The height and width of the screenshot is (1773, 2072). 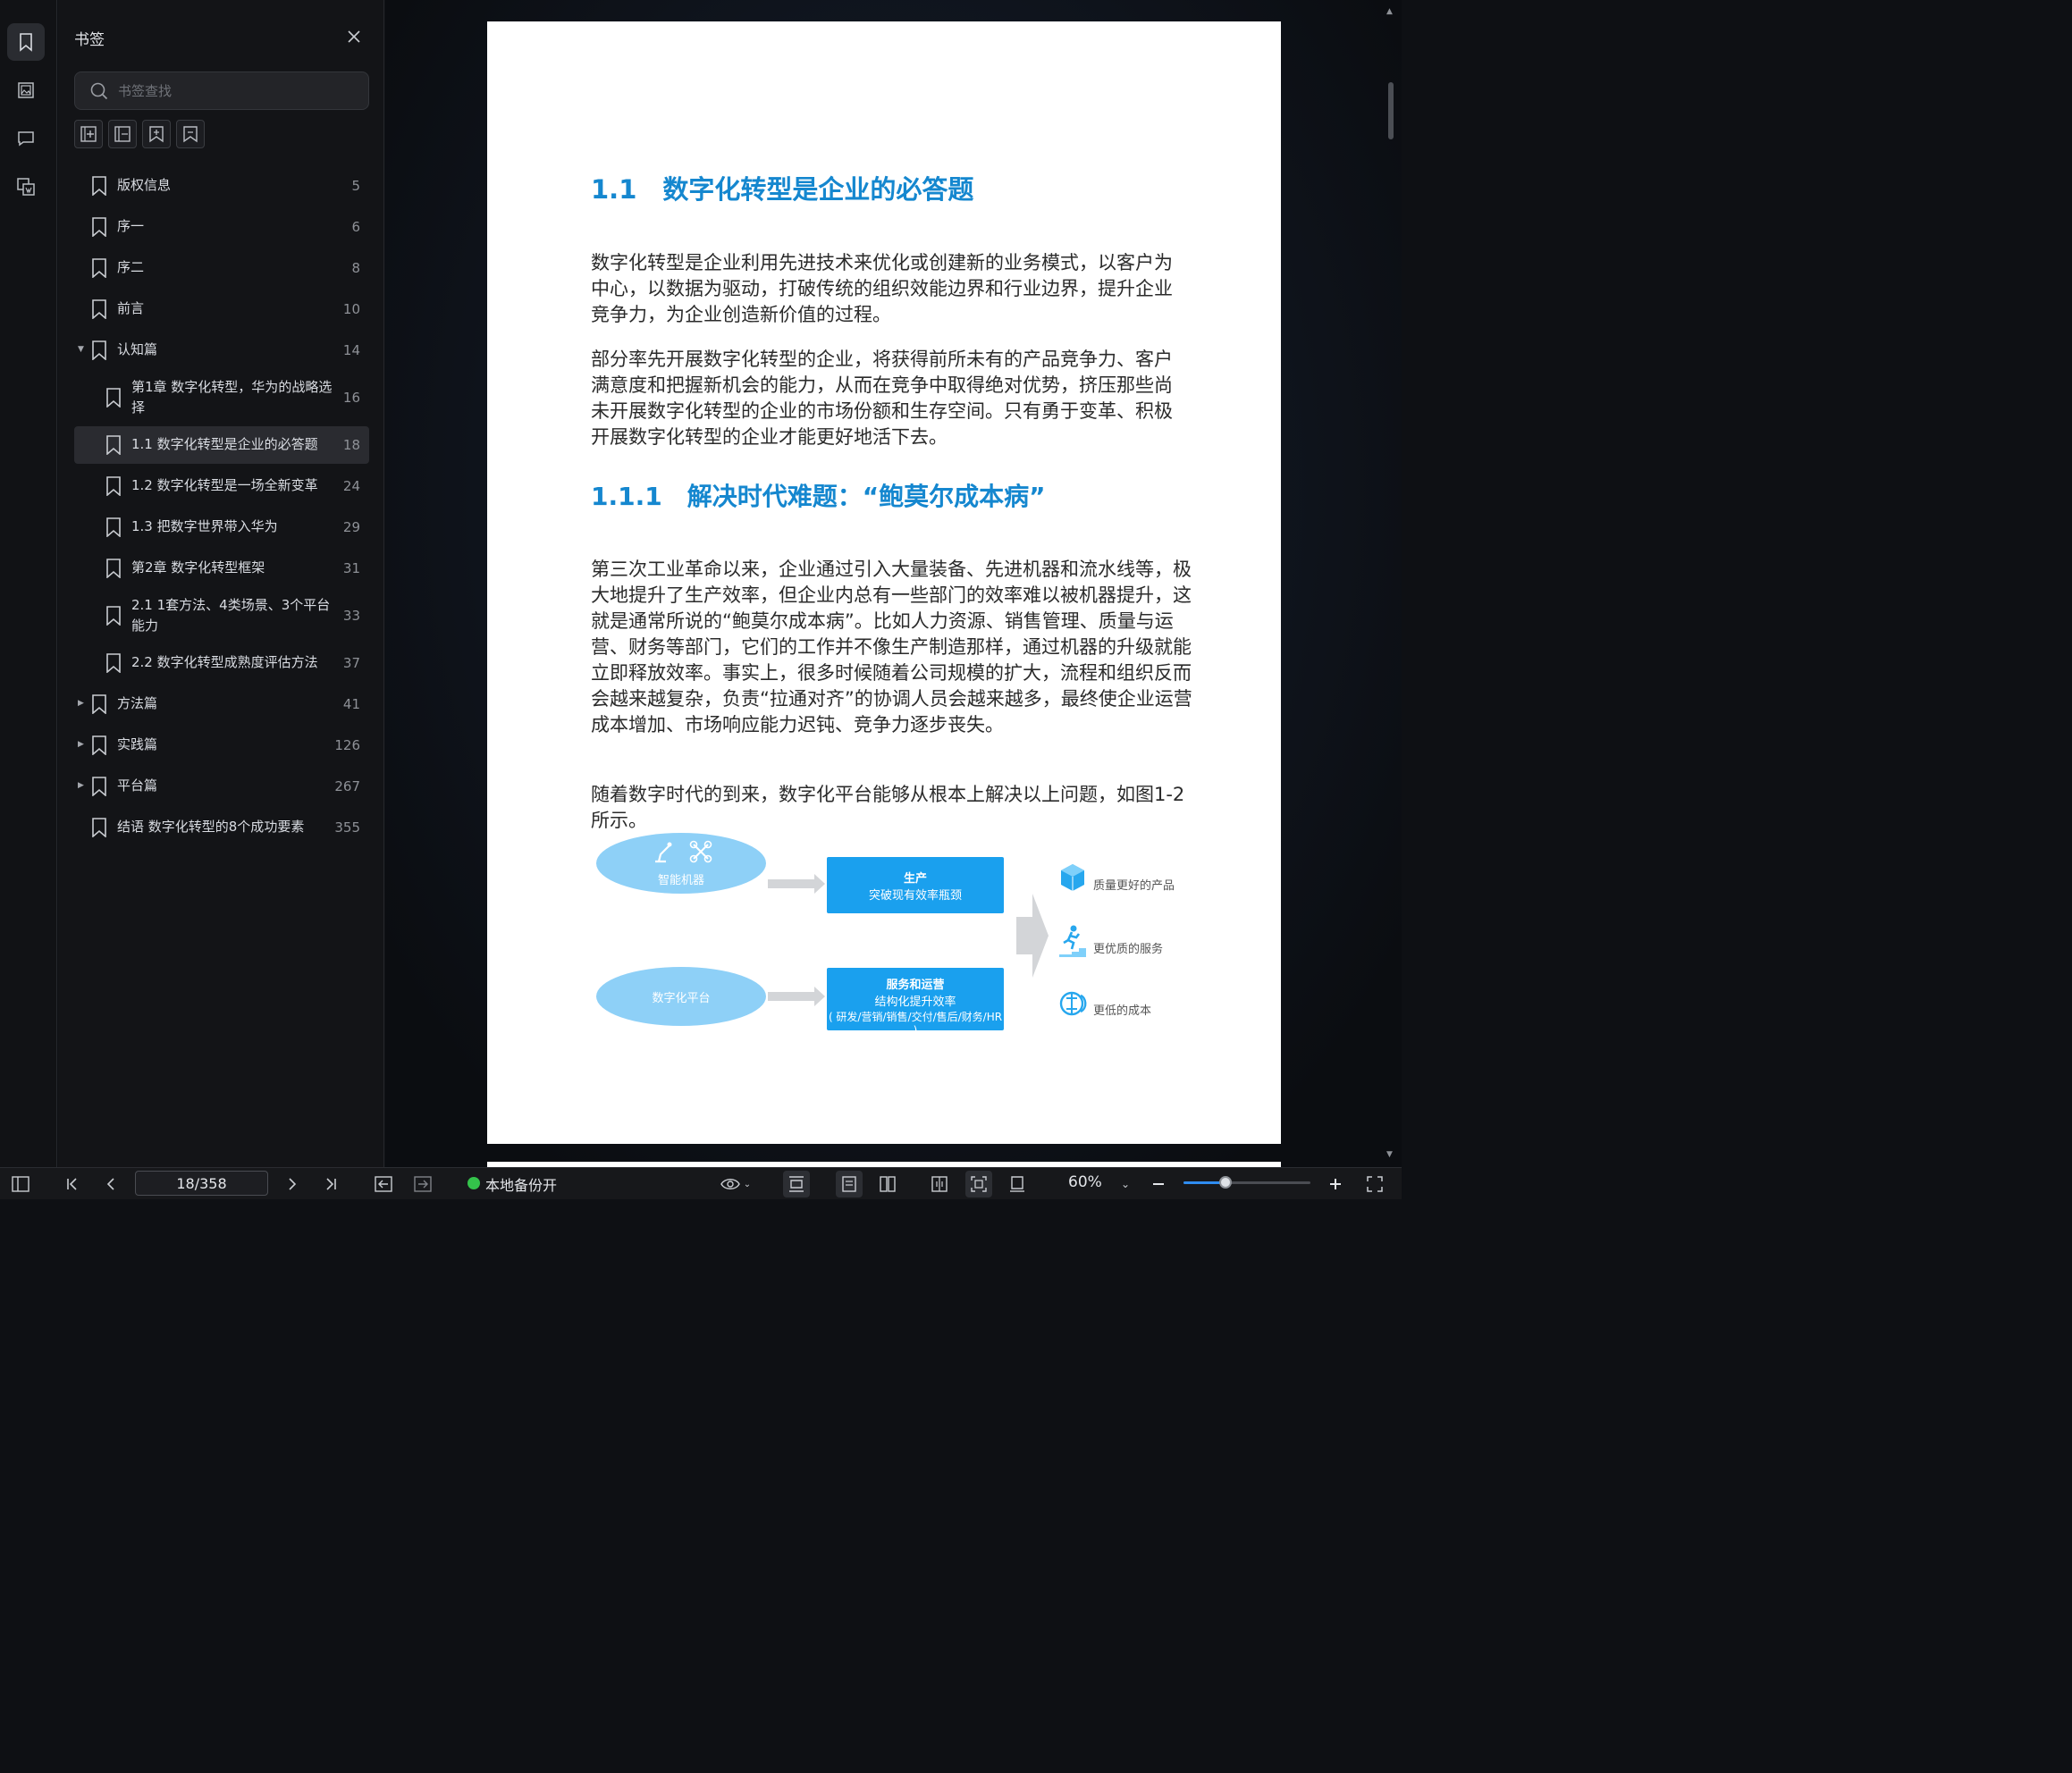 I want to click on bookmark-item: 结语 数字化转型的8个成功要素 355, so click(x=222, y=827).